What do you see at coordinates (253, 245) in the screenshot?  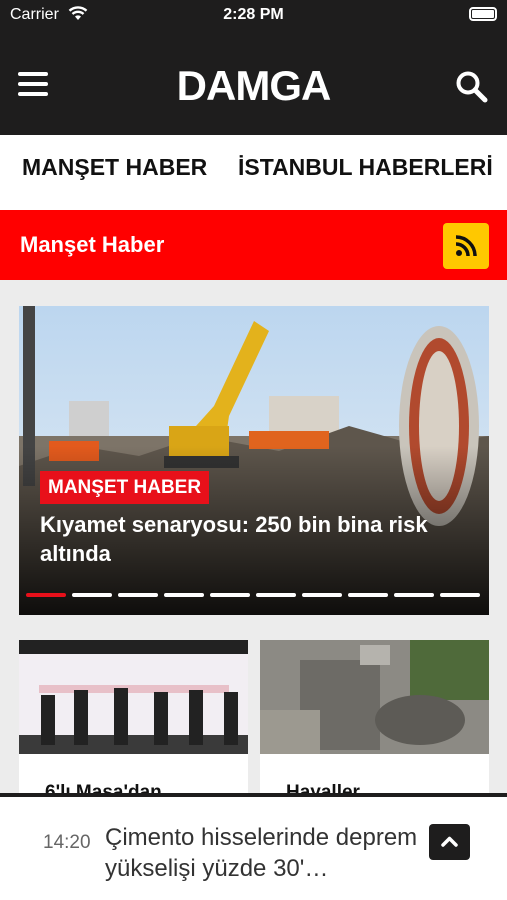 I see `section-header: Manşet Haber` at bounding box center [253, 245].